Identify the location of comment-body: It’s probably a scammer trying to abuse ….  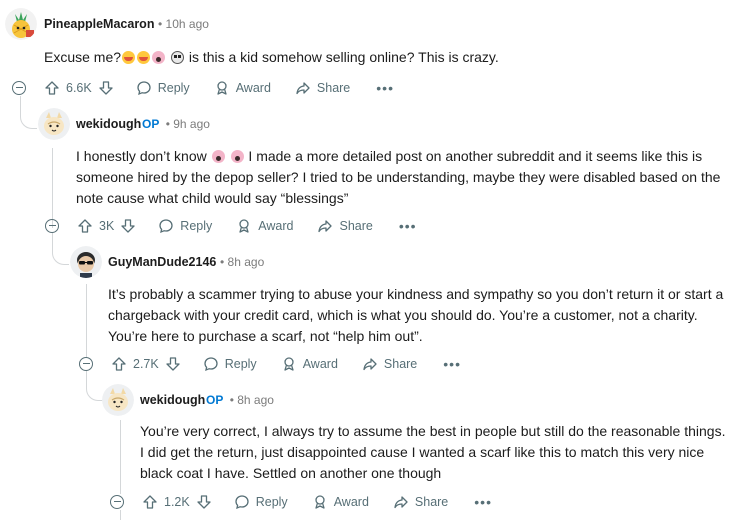
(420, 315).